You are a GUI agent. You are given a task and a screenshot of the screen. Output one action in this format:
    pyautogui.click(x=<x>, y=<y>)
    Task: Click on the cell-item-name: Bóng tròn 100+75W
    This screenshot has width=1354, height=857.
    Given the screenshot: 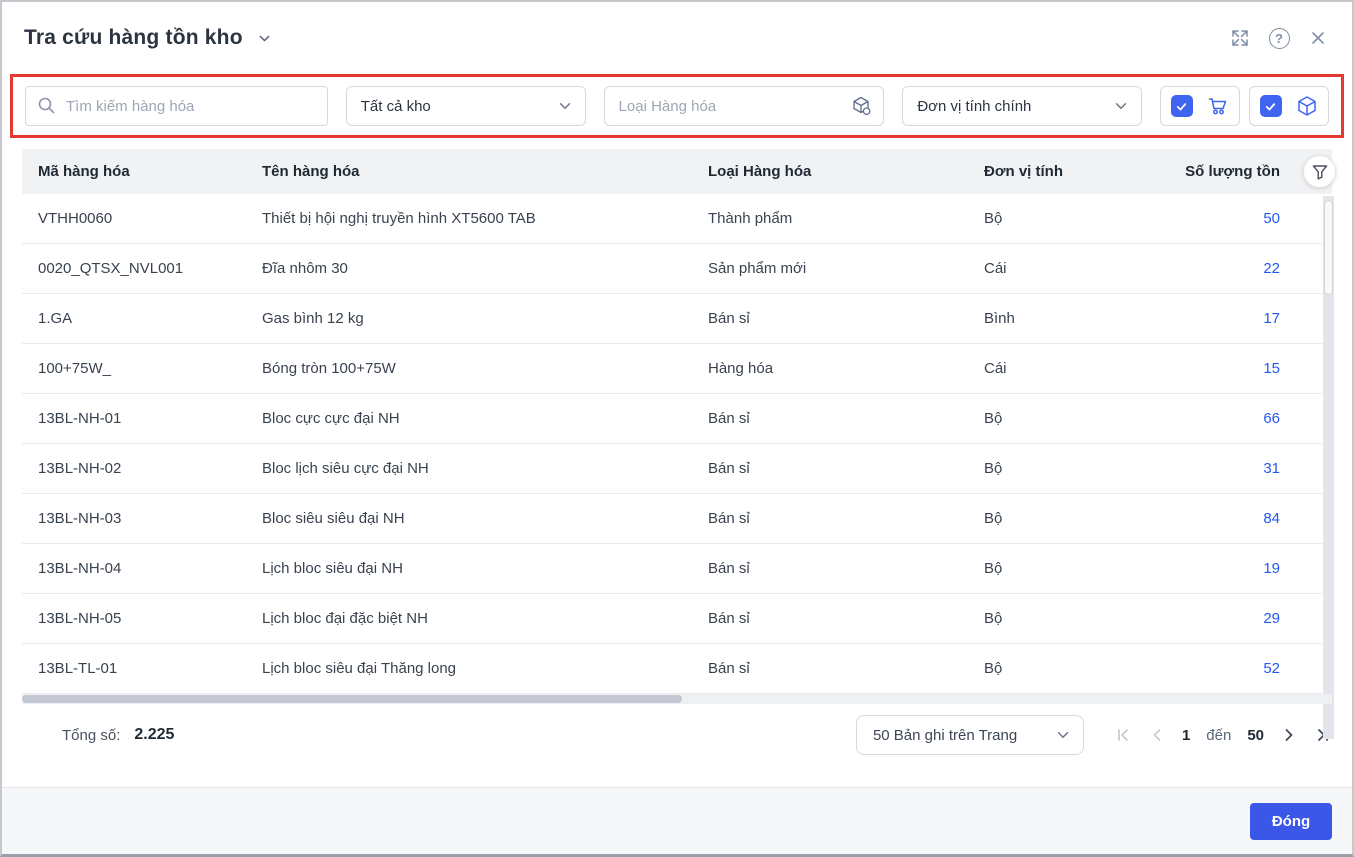 What is the action you would take?
    pyautogui.click(x=329, y=368)
    